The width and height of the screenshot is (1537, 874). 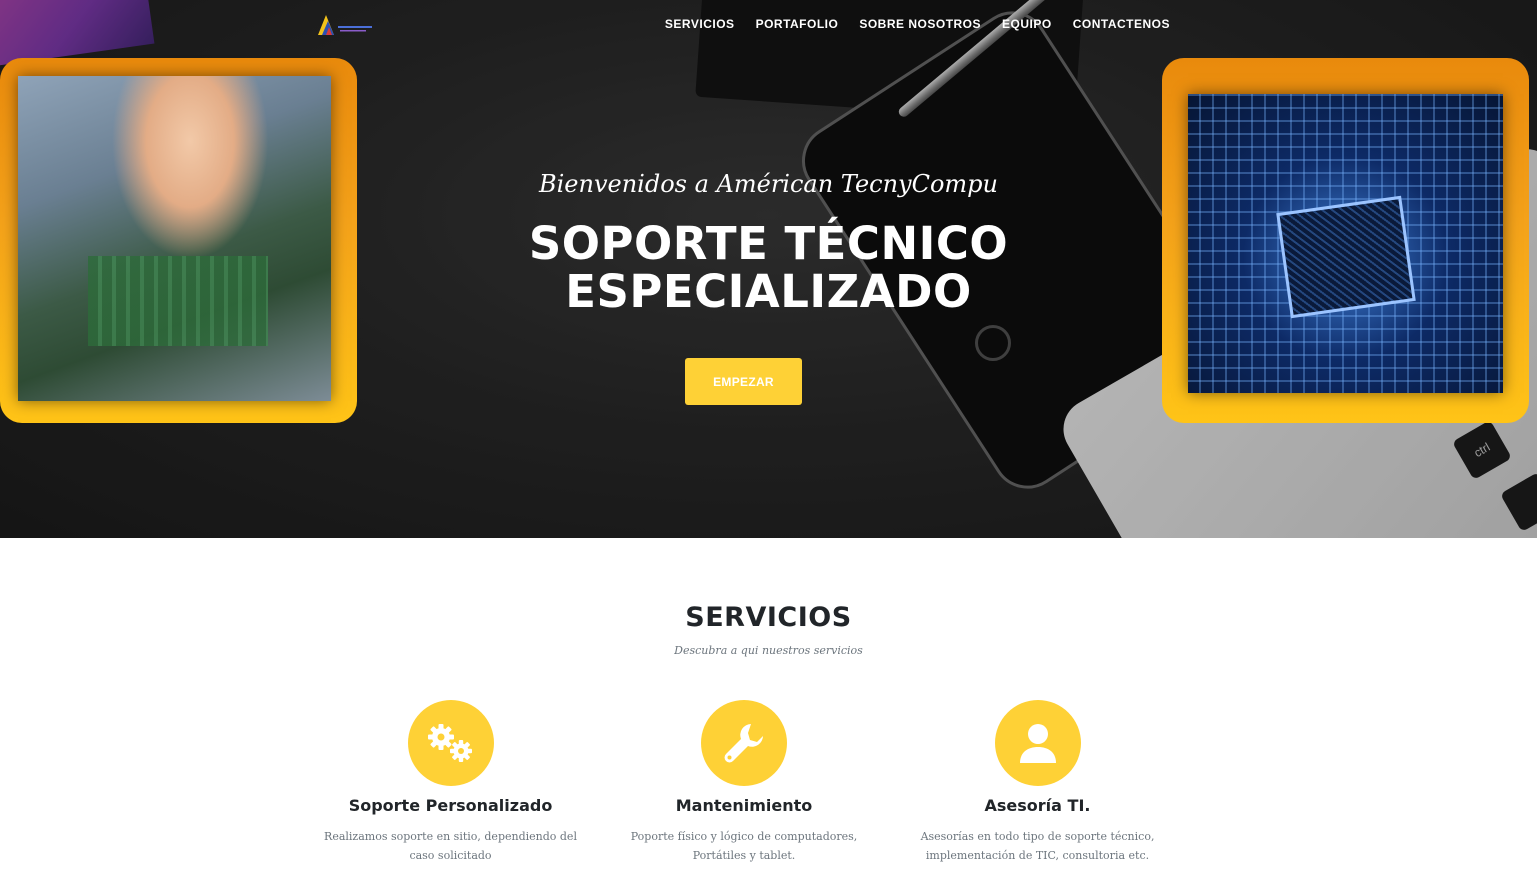 What do you see at coordinates (1121, 24) in the screenshot?
I see `nav-contactenos: CONTACTENOS` at bounding box center [1121, 24].